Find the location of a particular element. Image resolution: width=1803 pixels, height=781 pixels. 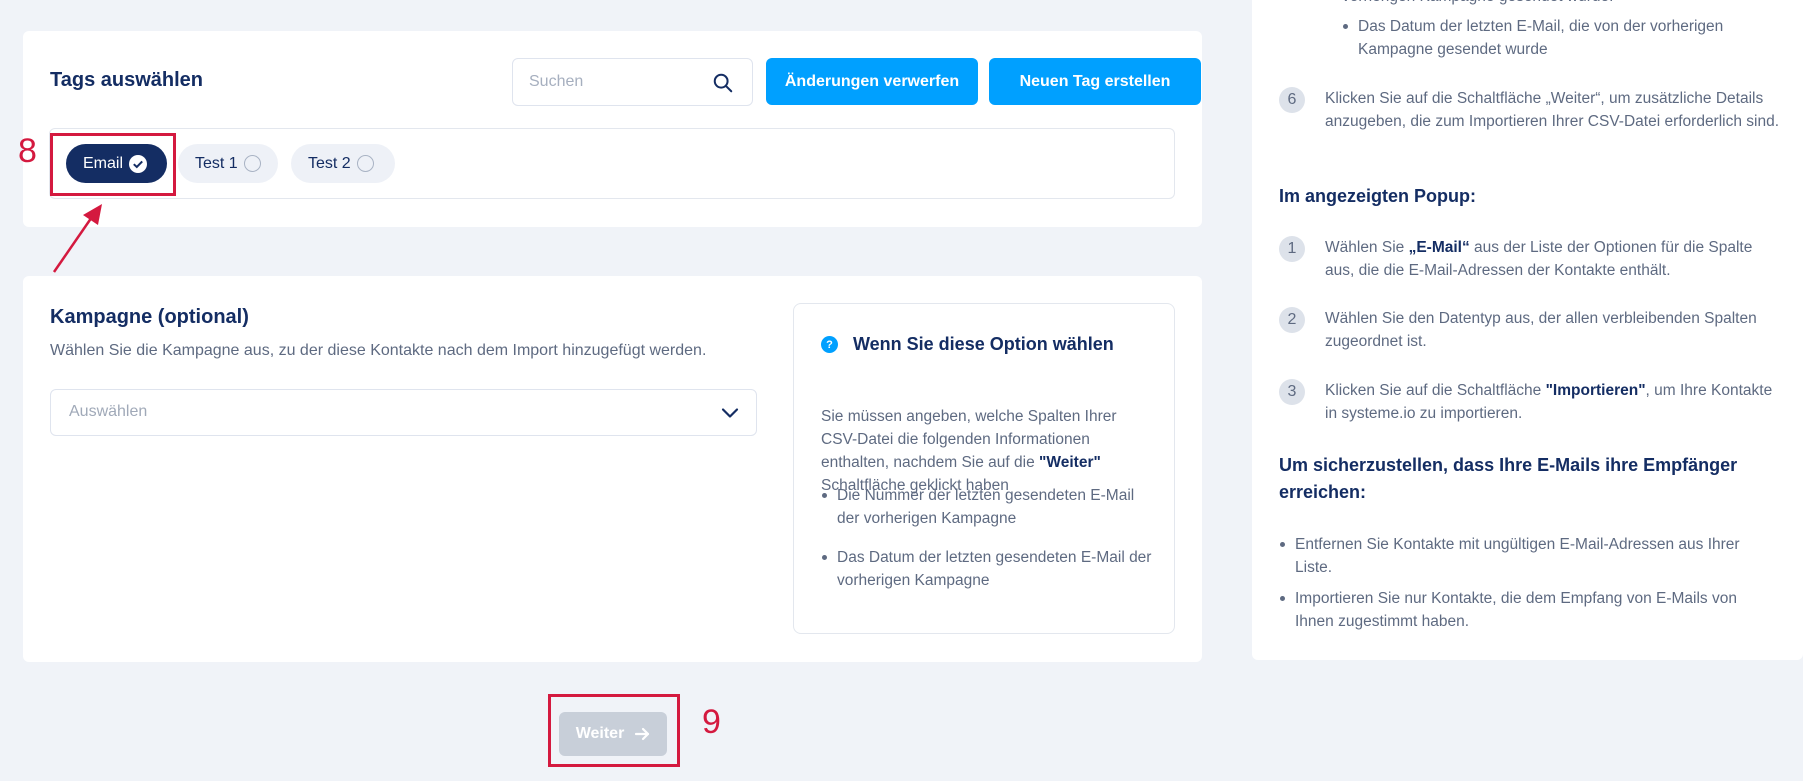

step-number-badge: 2 is located at coordinates (1292, 320).